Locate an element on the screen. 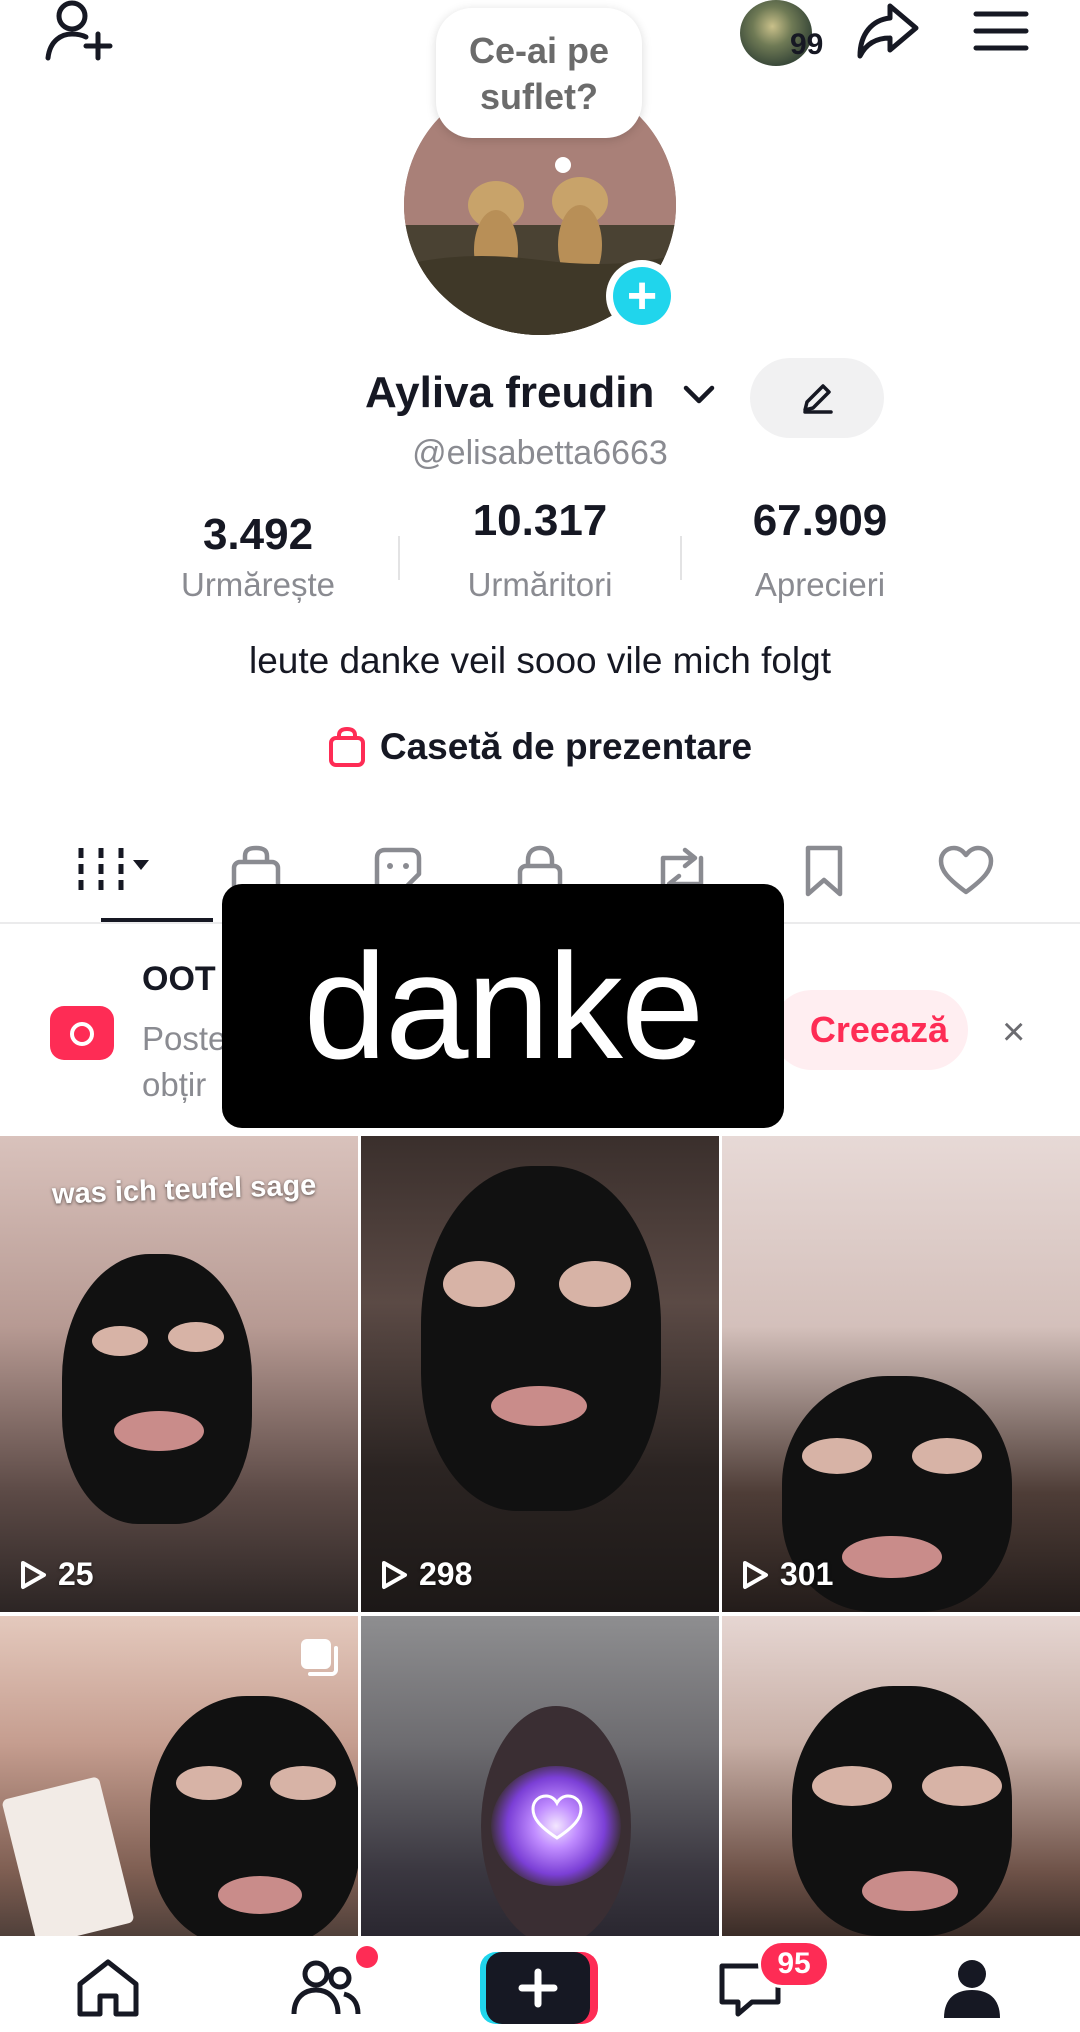  profile-name: Ayliva freudin is located at coordinates (509, 393).